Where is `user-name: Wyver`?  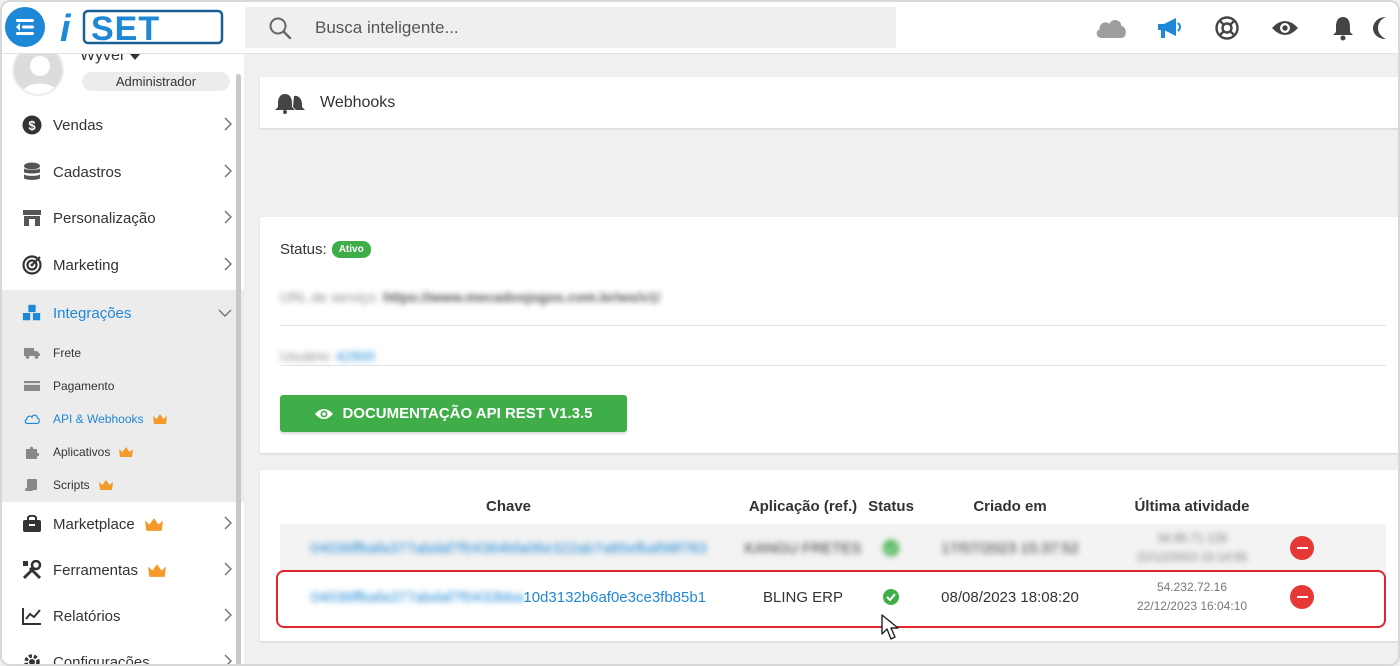
user-name: Wyver is located at coordinates (110, 59).